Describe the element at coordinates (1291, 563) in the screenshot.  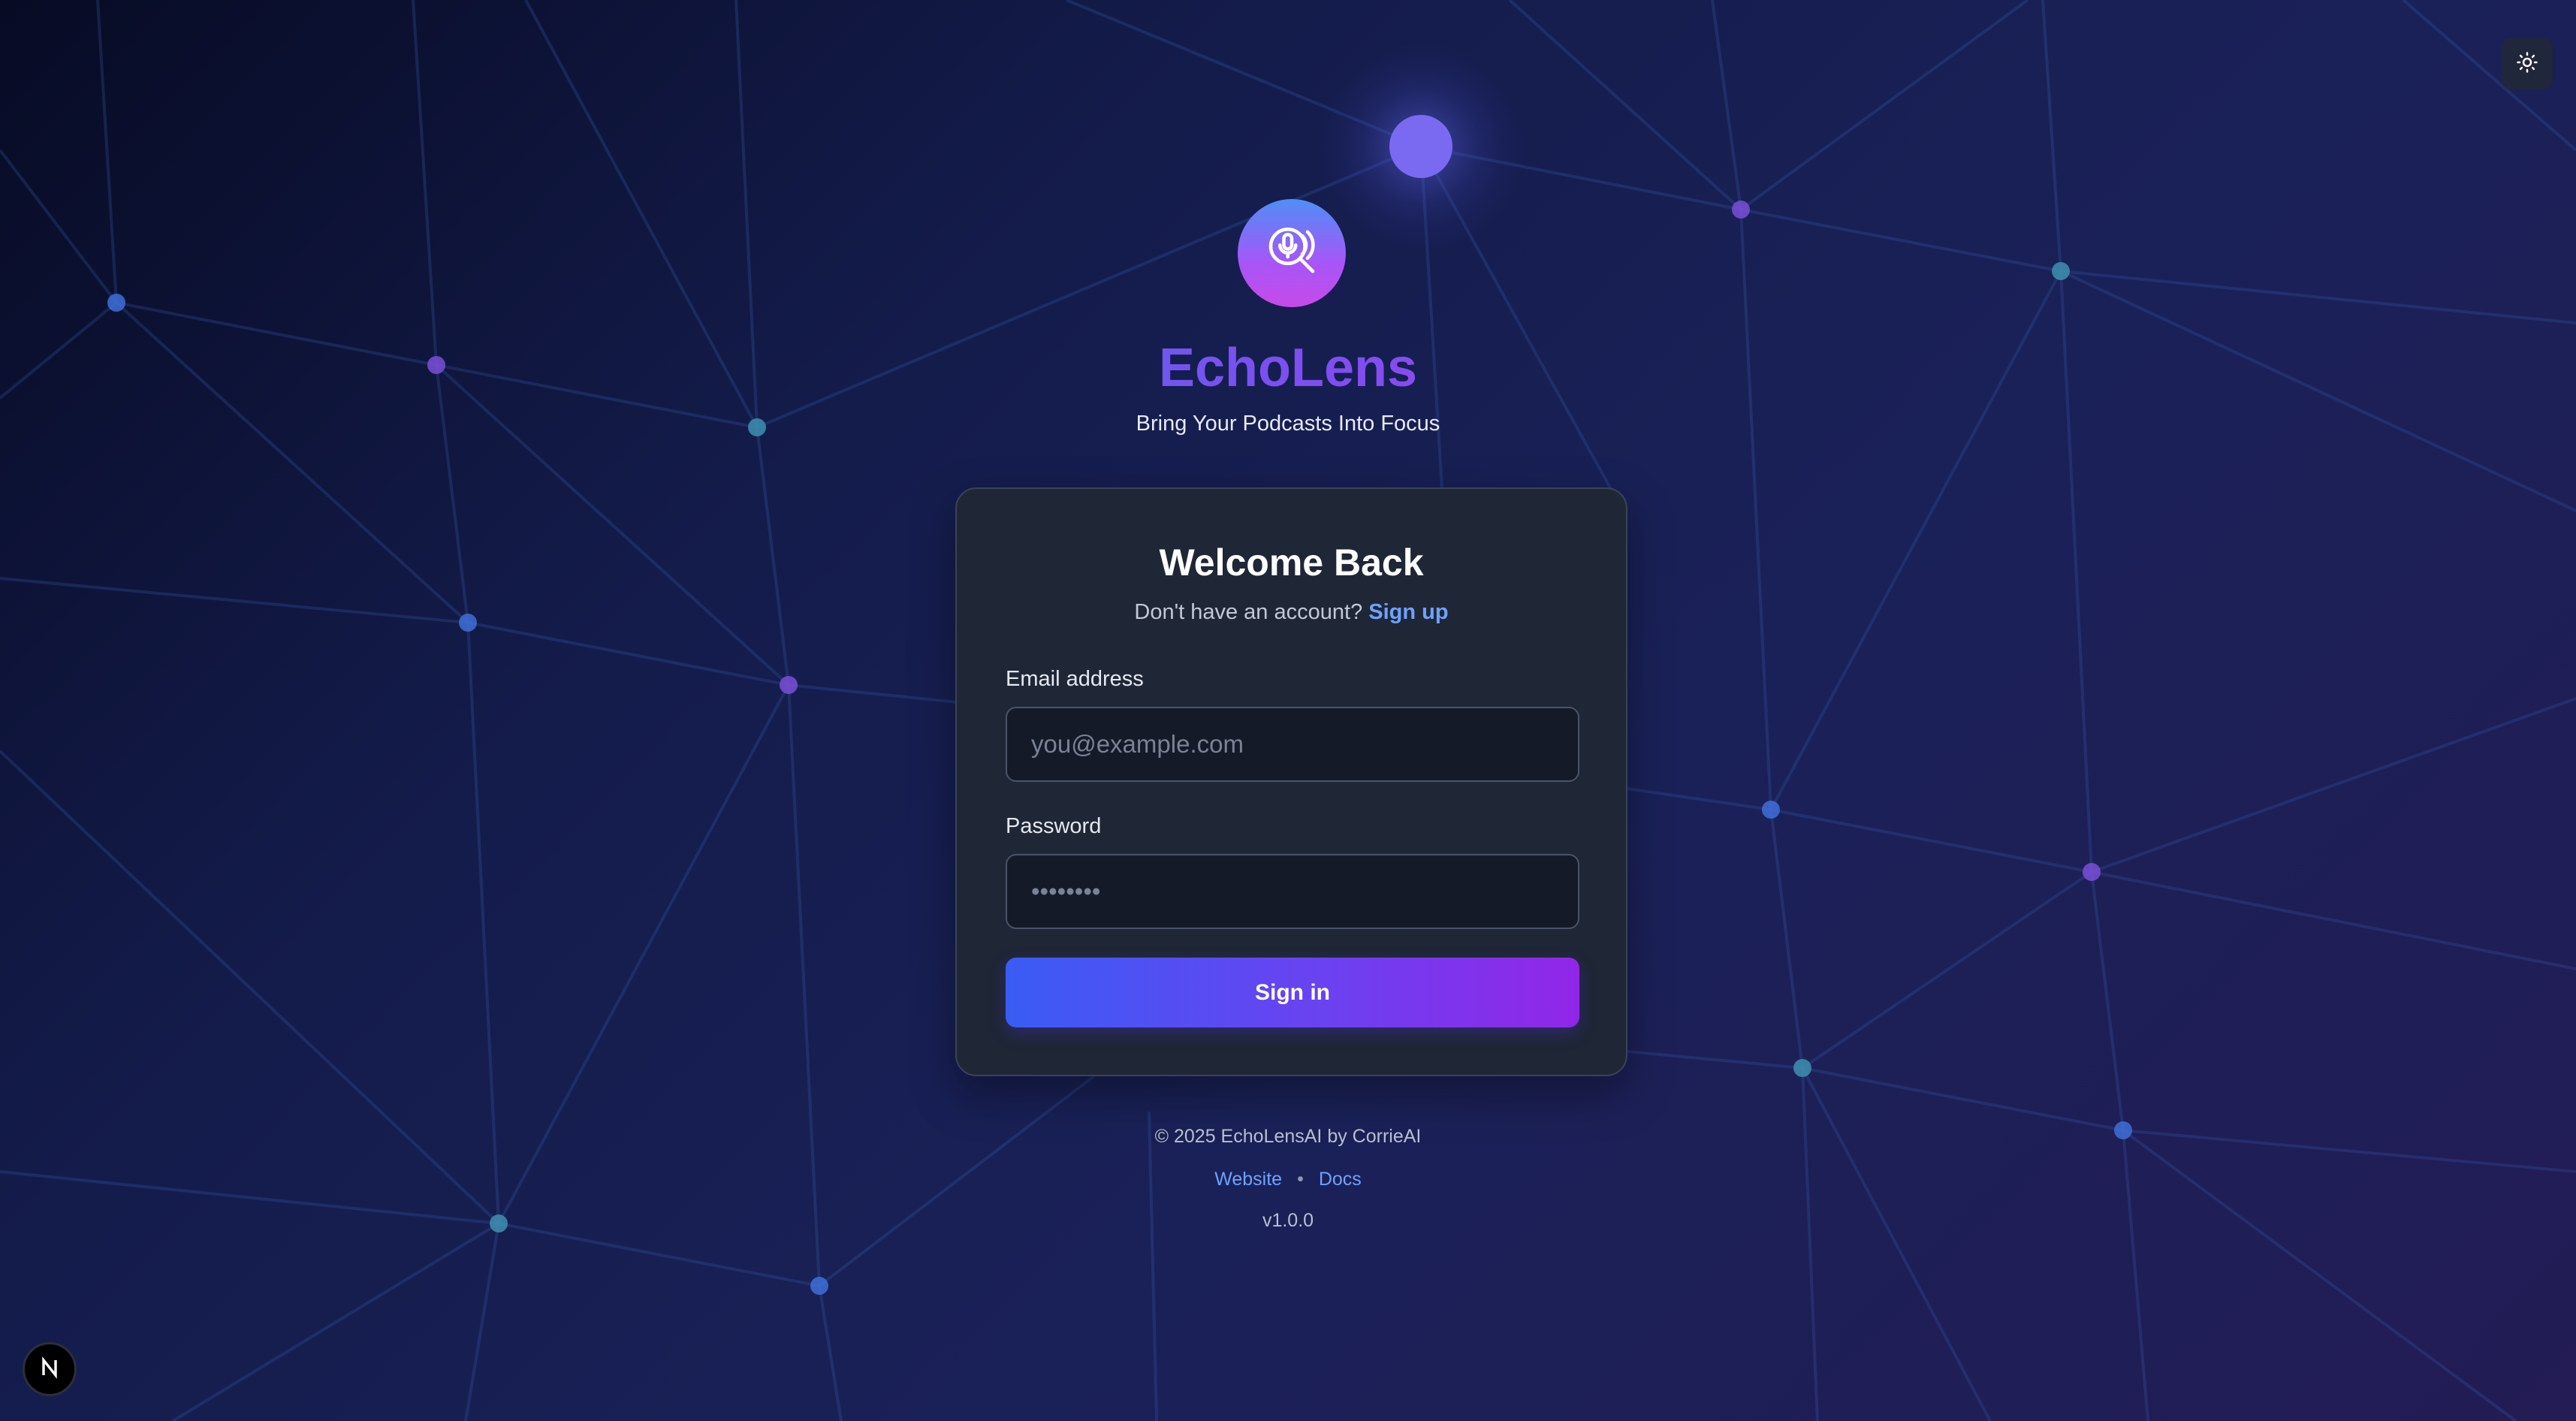
I see `login-title: Welcome Back` at that location.